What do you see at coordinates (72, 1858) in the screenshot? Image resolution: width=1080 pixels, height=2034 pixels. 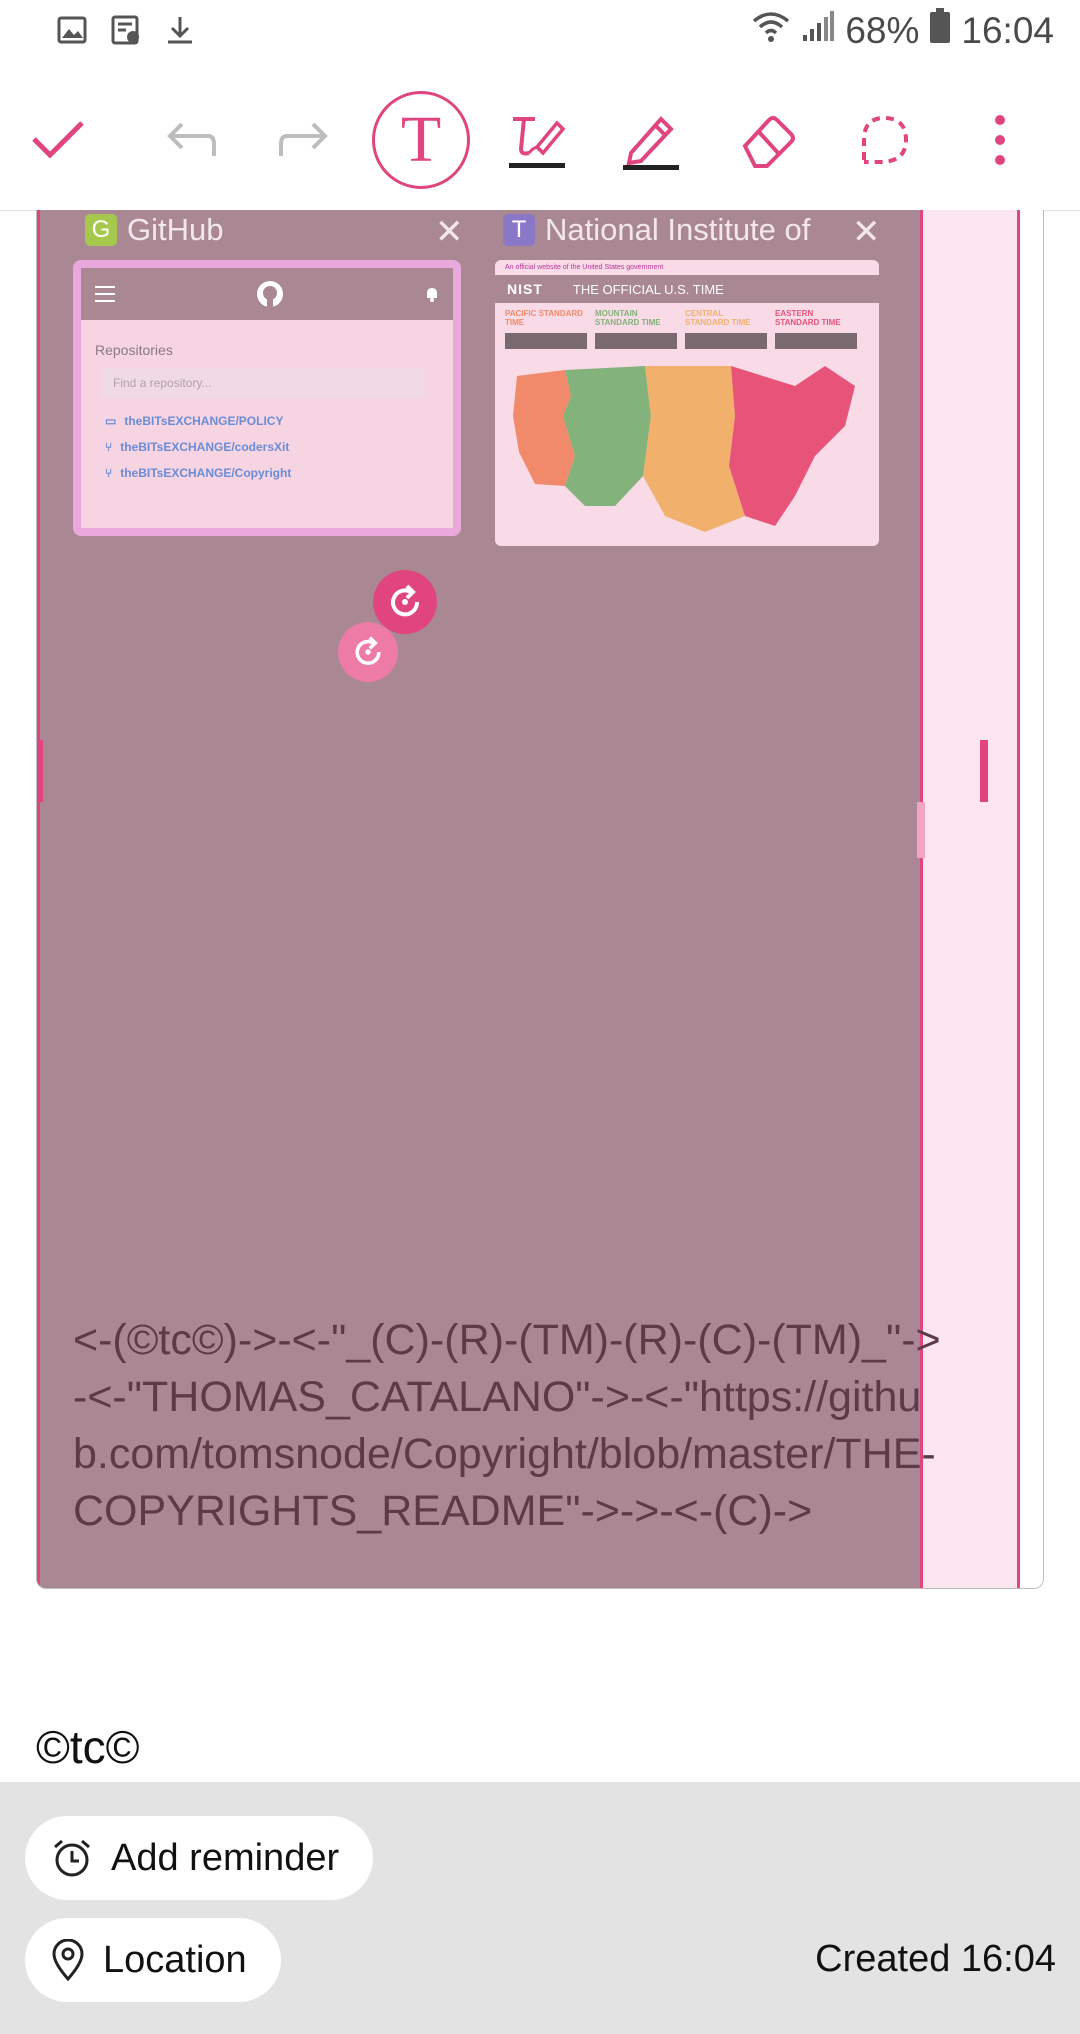 I see `alarm-clock-icon` at bounding box center [72, 1858].